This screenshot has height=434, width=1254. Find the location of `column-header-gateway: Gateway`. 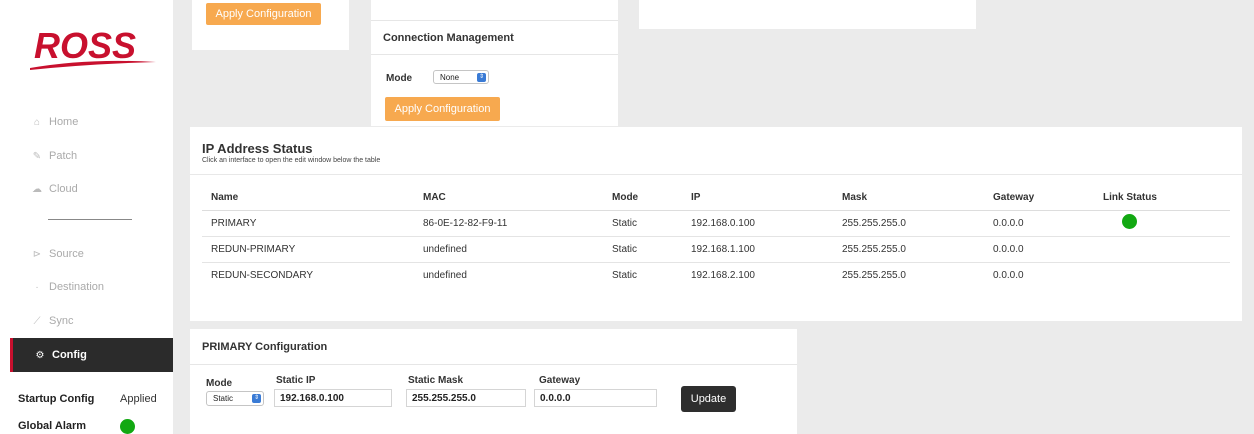

column-header-gateway: Gateway is located at coordinates (1039, 198).